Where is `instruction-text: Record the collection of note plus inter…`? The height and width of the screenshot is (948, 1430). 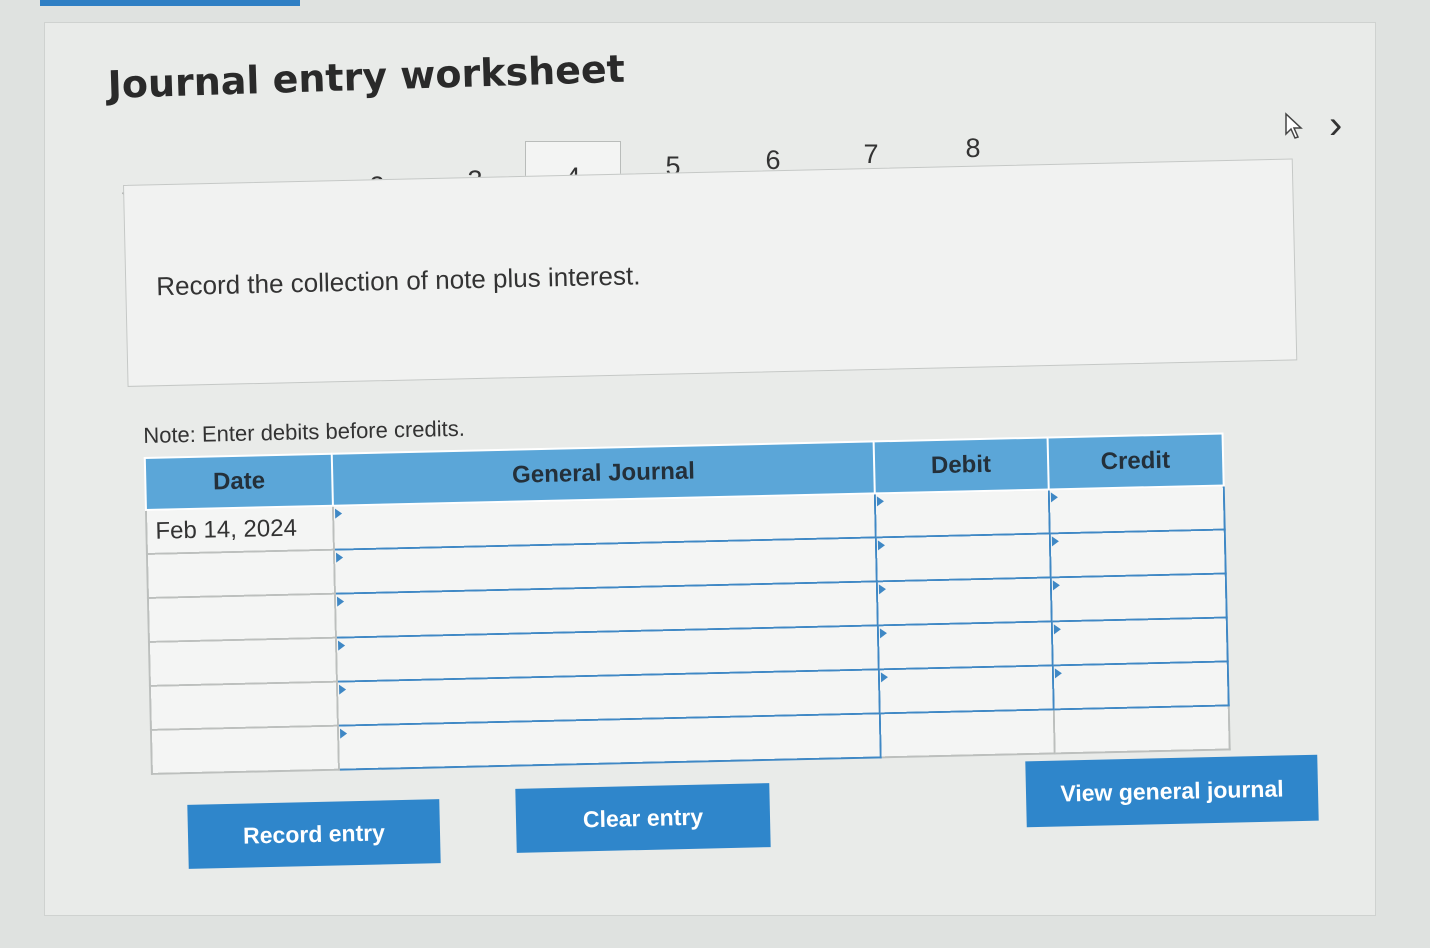
instruction-text: Record the collection of note plus inter… is located at coordinates (398, 281).